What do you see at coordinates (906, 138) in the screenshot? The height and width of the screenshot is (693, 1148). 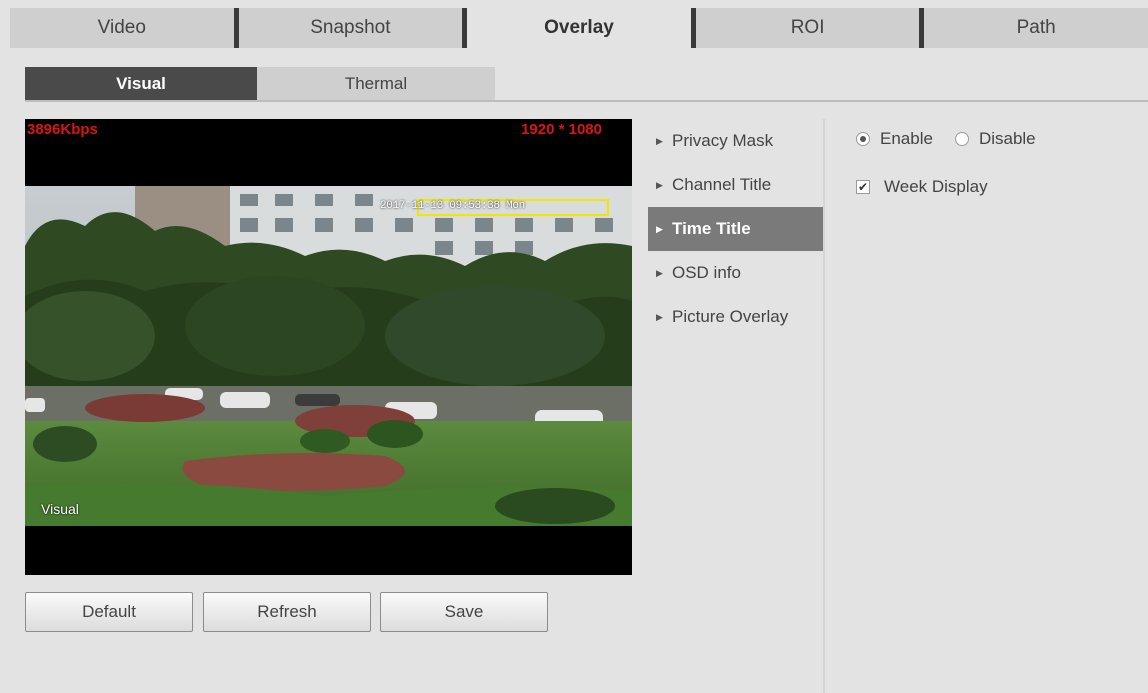 I see `enable-label: Enable` at bounding box center [906, 138].